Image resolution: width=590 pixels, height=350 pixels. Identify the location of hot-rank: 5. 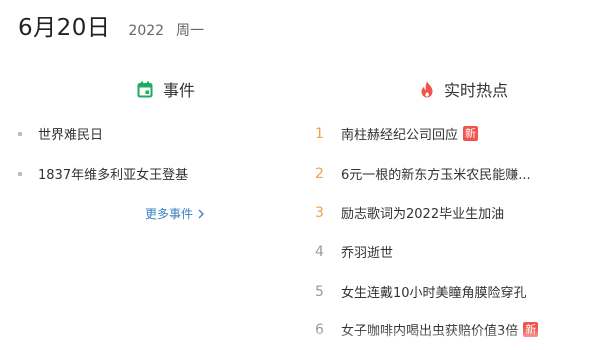
(319, 291).